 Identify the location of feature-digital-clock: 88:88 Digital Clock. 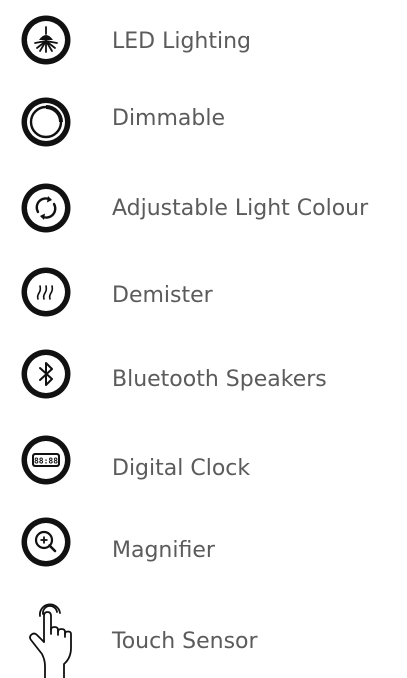
(203, 458).